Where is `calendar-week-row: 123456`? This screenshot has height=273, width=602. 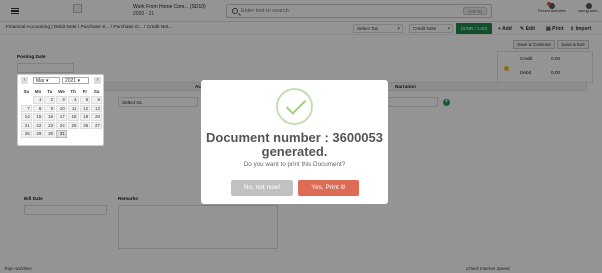
calendar-week-row: 123456 is located at coordinates (61, 100).